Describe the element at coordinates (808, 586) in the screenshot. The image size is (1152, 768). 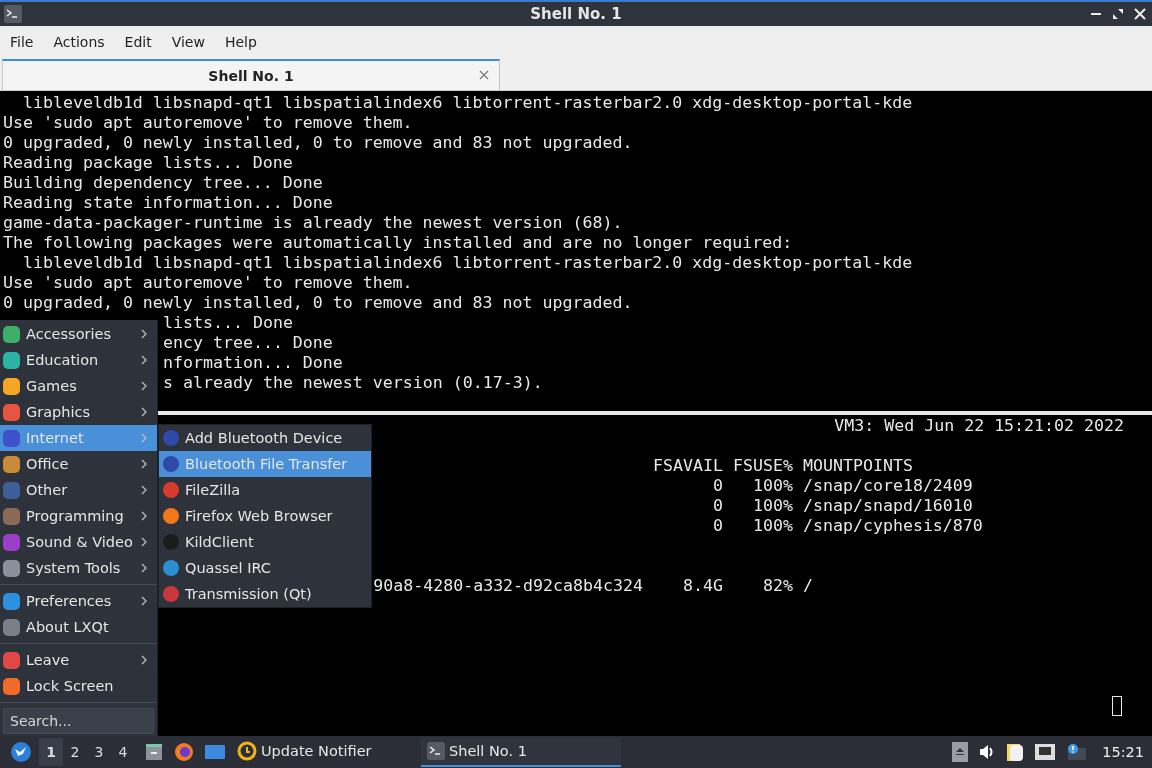
I see `table-cell: /` at that location.